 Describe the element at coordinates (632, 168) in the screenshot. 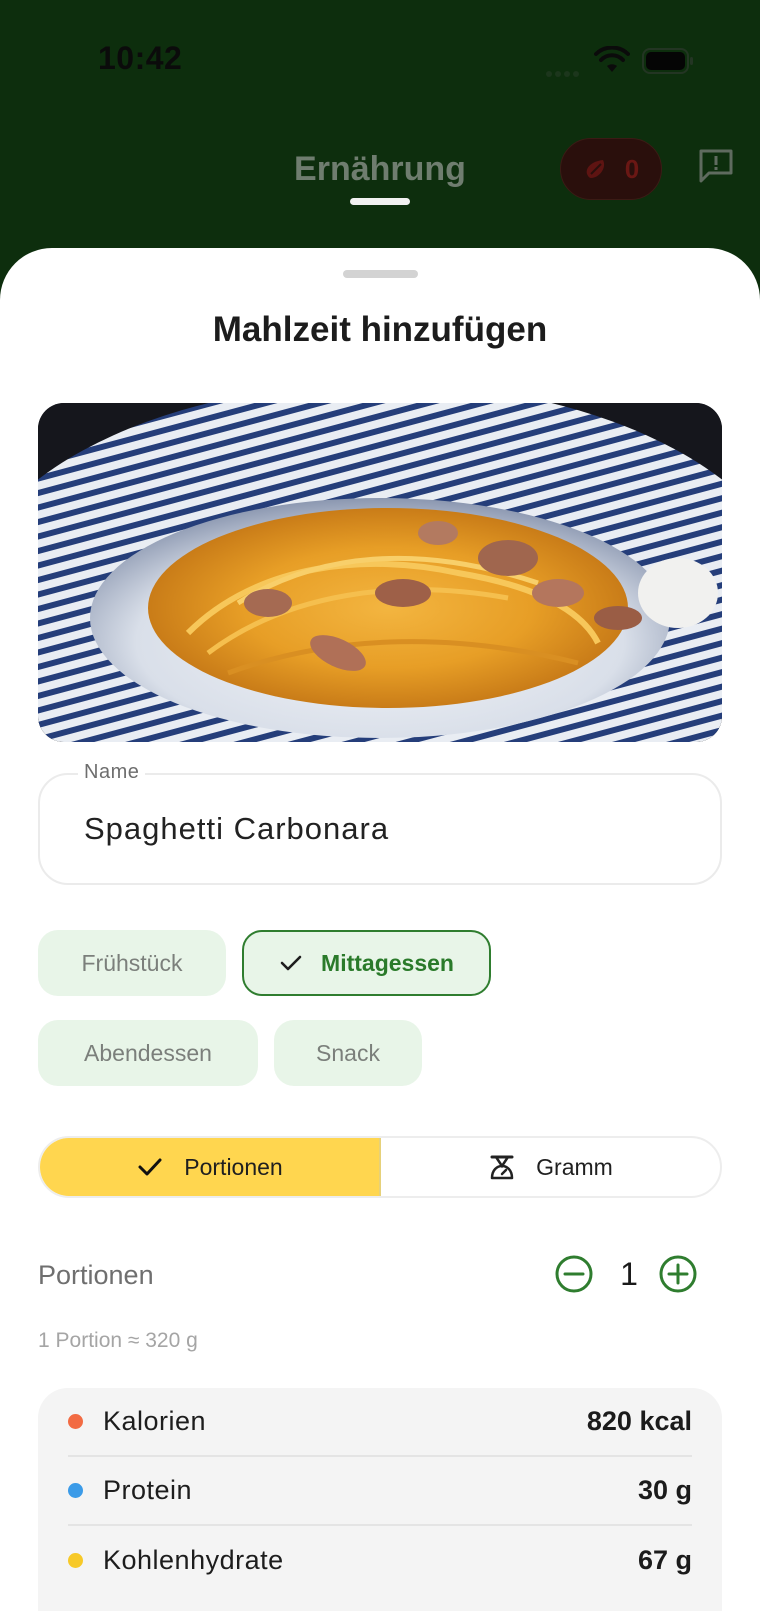

I see `points-value: 0` at that location.